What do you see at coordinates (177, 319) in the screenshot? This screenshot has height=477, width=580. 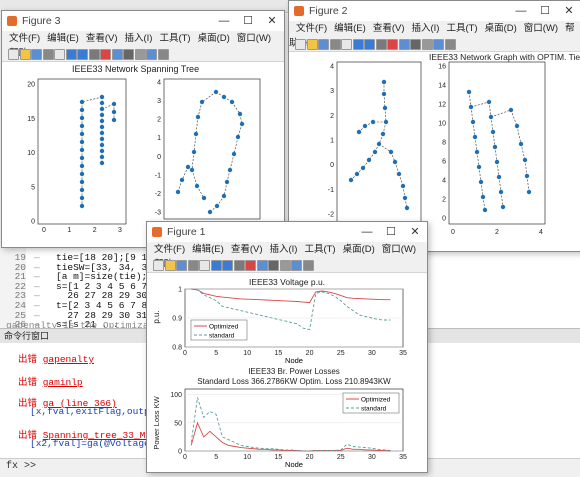 I see `y-tick-label: 0.9` at bounding box center [177, 319].